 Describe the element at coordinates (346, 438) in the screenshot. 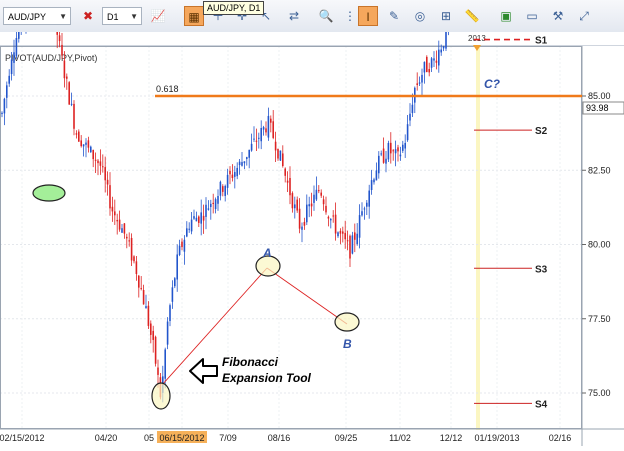

I see `x-label: 09/25` at that location.